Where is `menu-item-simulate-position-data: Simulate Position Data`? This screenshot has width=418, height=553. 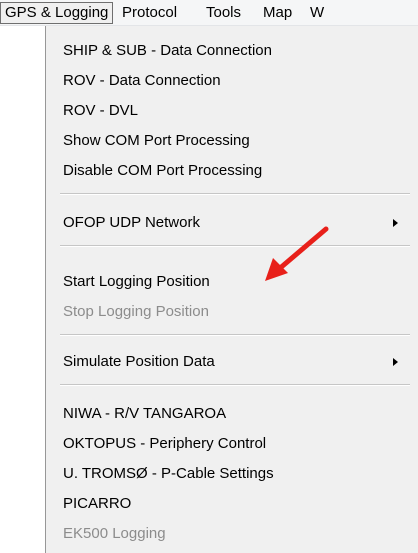 menu-item-simulate-position-data: Simulate Position Data is located at coordinates (232, 362).